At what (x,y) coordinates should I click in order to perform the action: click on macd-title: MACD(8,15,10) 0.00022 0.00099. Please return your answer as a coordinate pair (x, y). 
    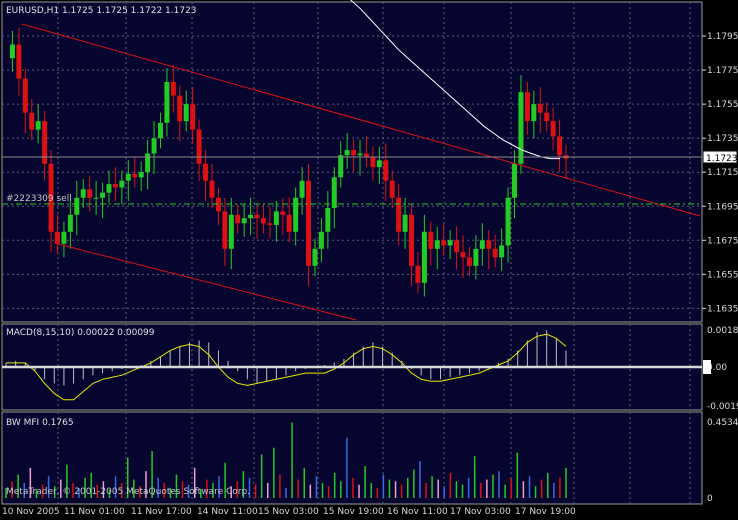
    Looking at the image, I should click on (80, 333).